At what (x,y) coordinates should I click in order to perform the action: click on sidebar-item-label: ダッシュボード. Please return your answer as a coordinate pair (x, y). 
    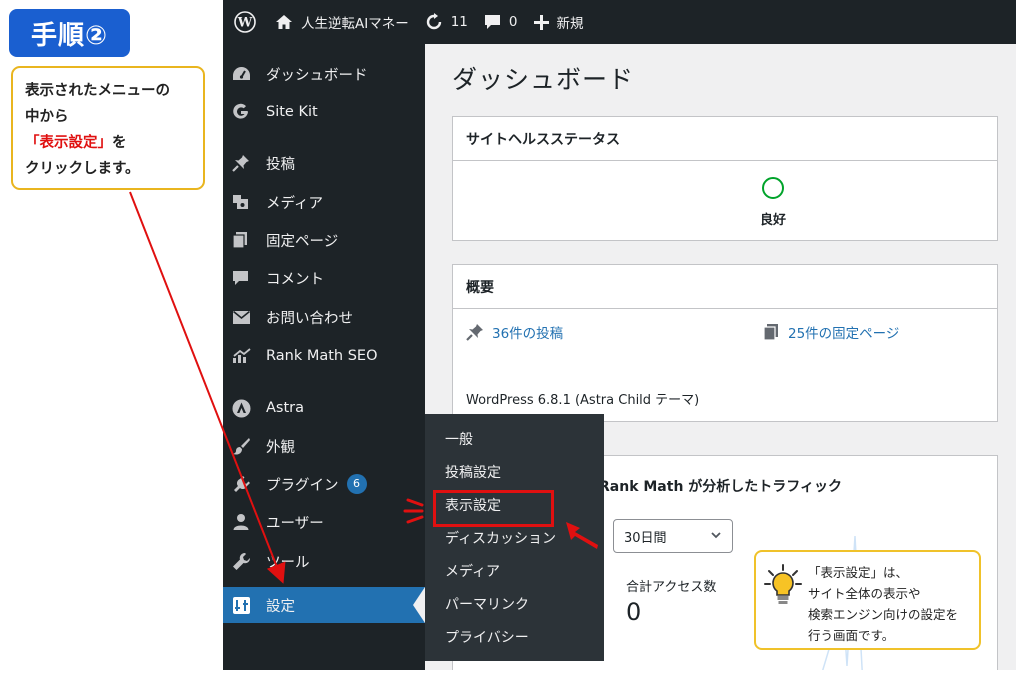
    Looking at the image, I should click on (317, 75).